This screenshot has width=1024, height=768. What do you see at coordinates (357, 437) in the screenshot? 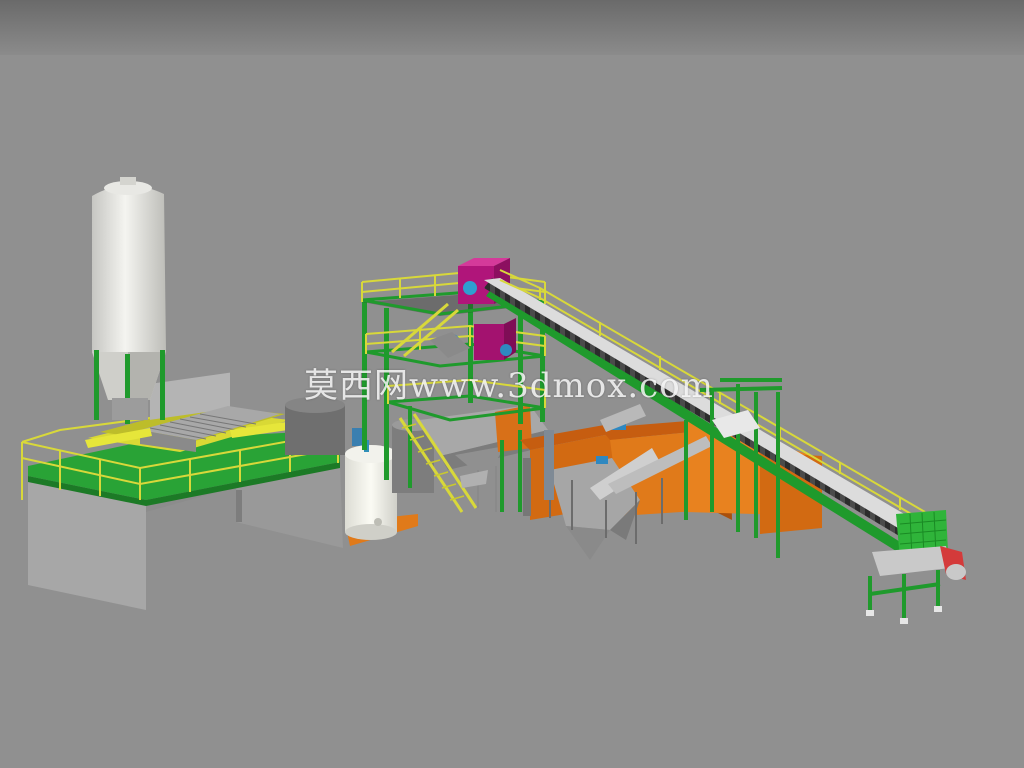
I see `pump-motor` at bounding box center [357, 437].